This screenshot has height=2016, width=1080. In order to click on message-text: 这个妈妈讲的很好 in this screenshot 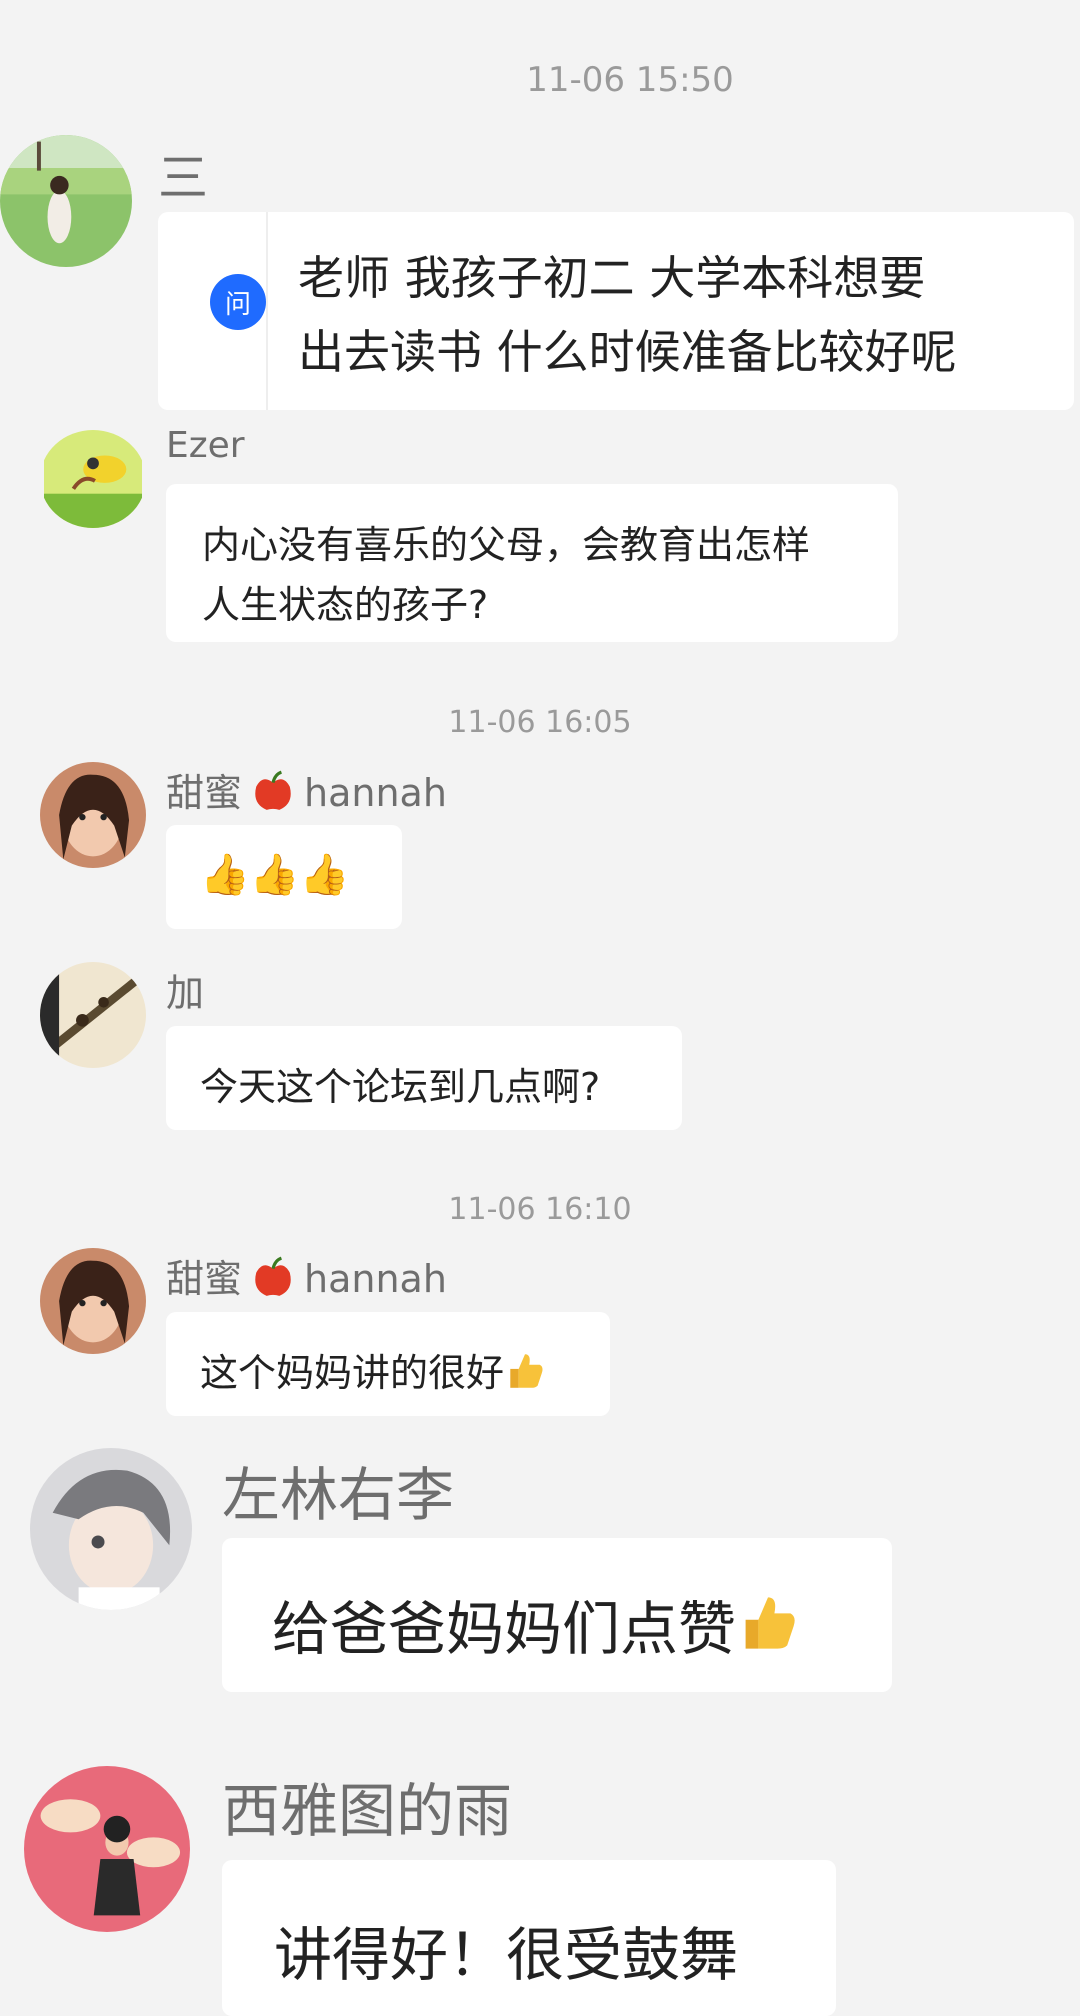, I will do `click(373, 1371)`.